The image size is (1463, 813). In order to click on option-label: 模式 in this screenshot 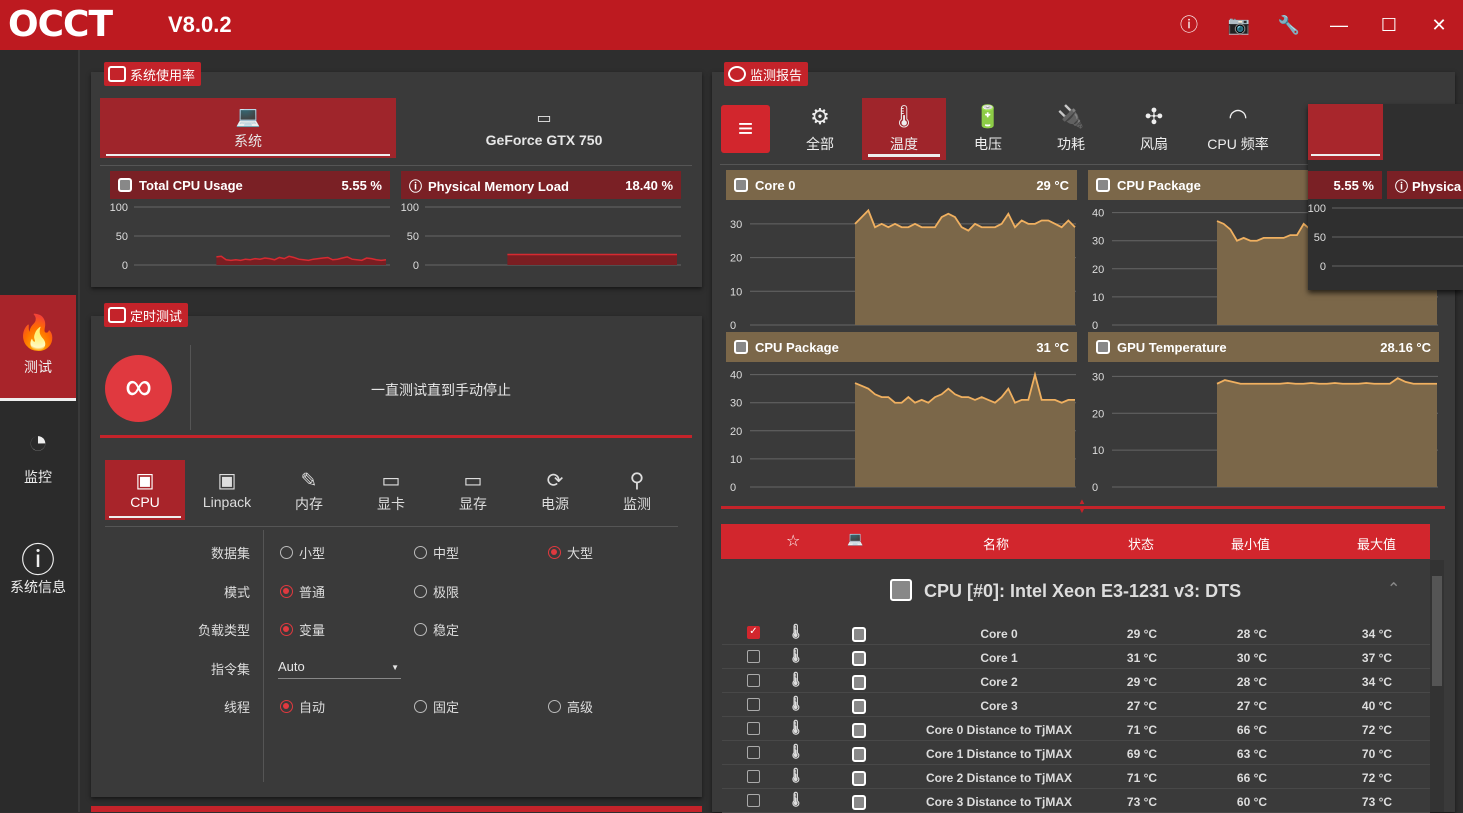, I will do `click(236, 592)`.